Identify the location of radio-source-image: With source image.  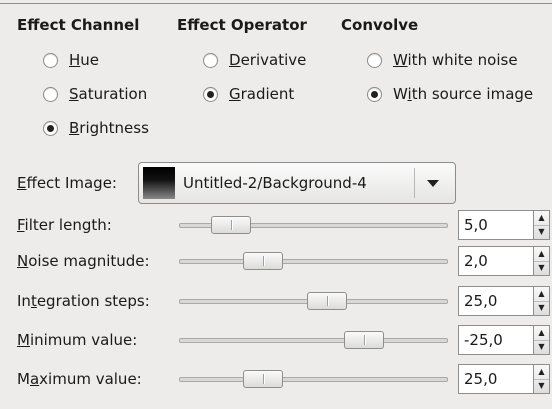
(450, 94).